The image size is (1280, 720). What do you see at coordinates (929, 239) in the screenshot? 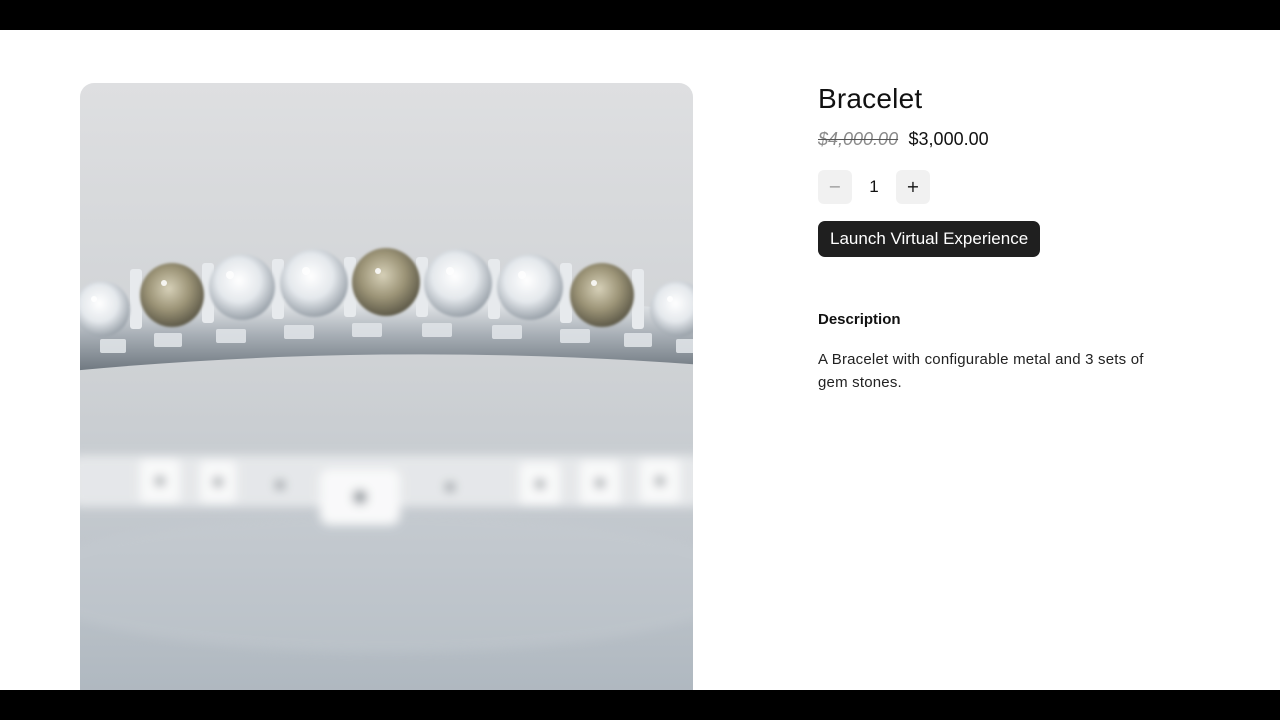
I see `launch-virtual-experience-button: Launch Virtual Experience` at bounding box center [929, 239].